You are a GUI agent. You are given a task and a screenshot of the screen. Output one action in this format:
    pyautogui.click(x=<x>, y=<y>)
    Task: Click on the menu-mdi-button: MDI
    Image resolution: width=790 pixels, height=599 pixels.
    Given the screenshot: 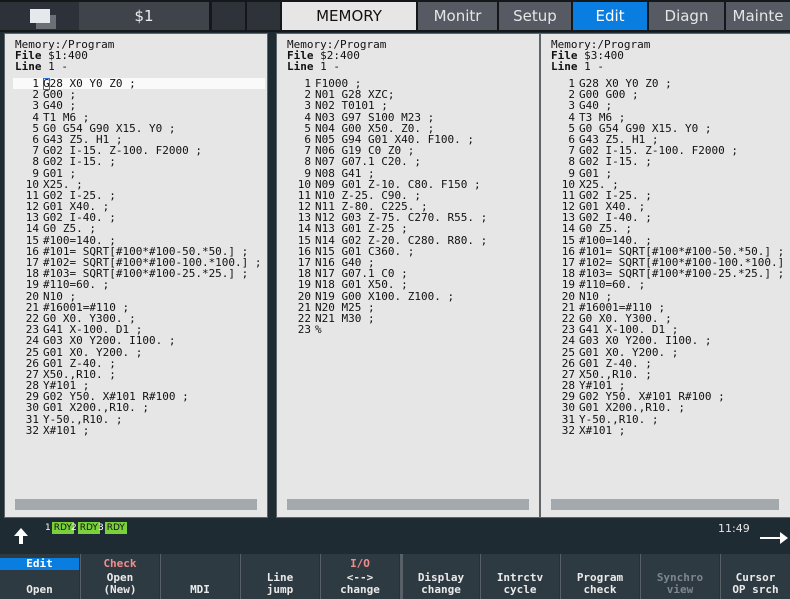 What is the action you would take?
    pyautogui.click(x=199, y=576)
    